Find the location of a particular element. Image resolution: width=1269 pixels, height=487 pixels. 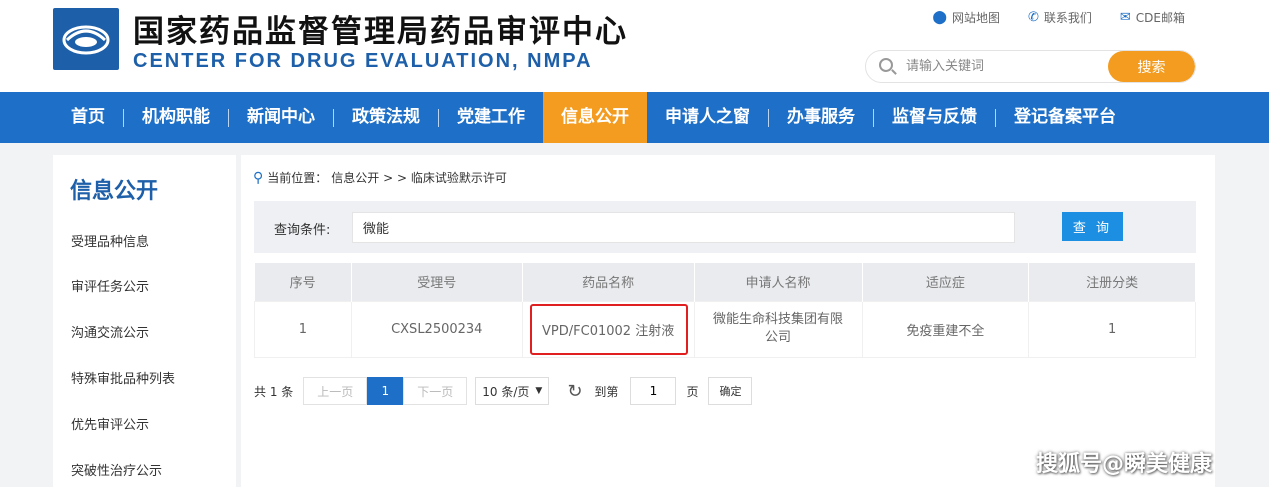

site-title-cn: 国家药品监督管理局药品审评中心 is located at coordinates (380, 32).